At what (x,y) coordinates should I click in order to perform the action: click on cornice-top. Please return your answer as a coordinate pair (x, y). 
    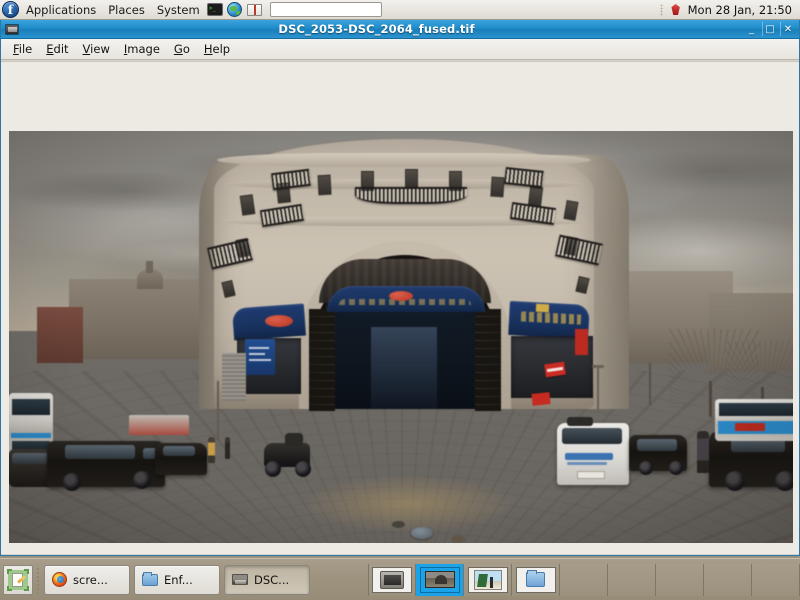
    Looking at the image, I should click on (404, 160).